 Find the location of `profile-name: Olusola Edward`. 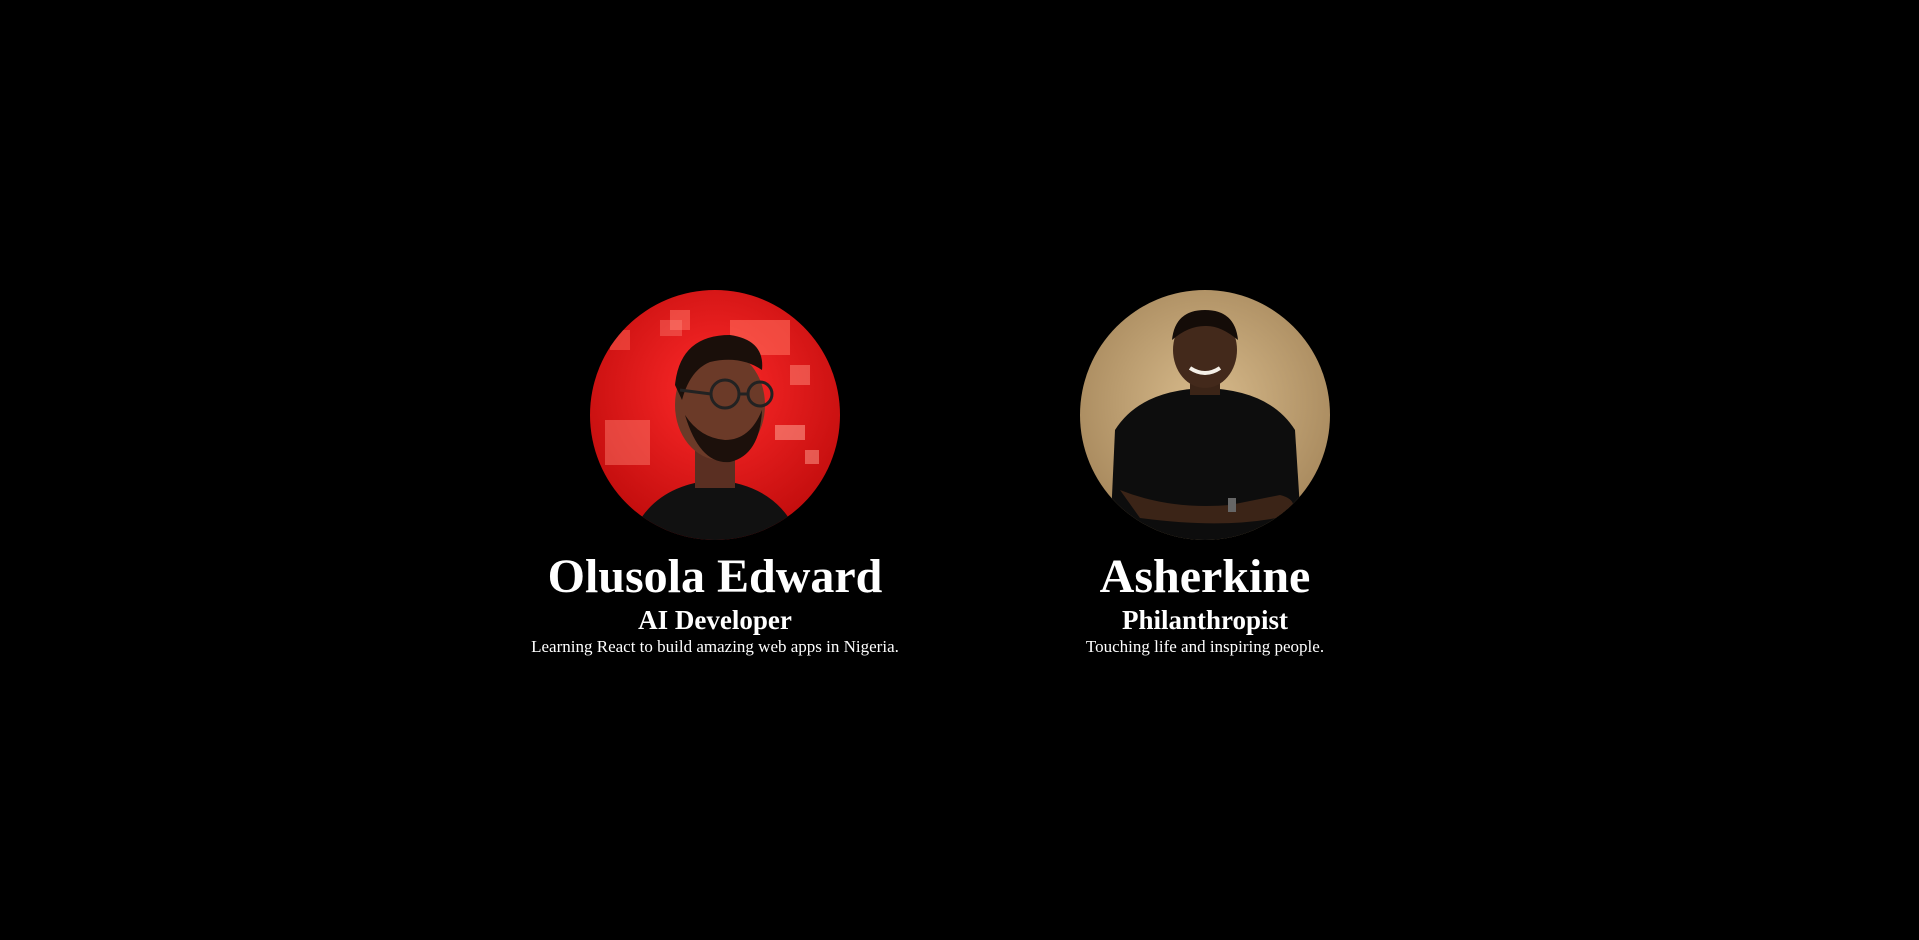

profile-name: Olusola Edward is located at coordinates (715, 576).